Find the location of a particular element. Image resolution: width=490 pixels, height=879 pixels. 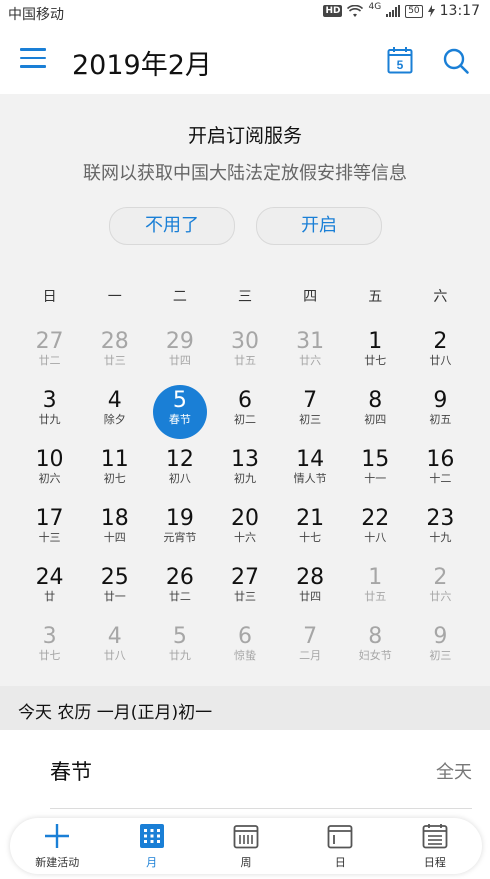

lunar-date: 十八 is located at coordinates (375, 537).